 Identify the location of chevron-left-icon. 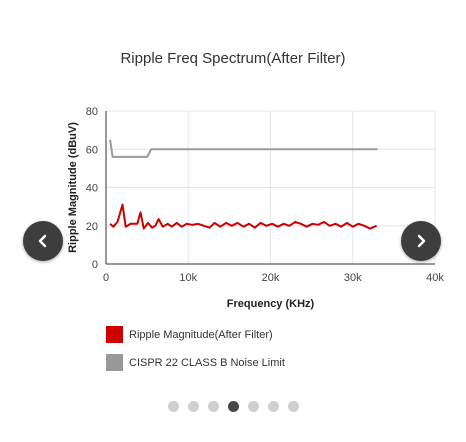
(42, 241).